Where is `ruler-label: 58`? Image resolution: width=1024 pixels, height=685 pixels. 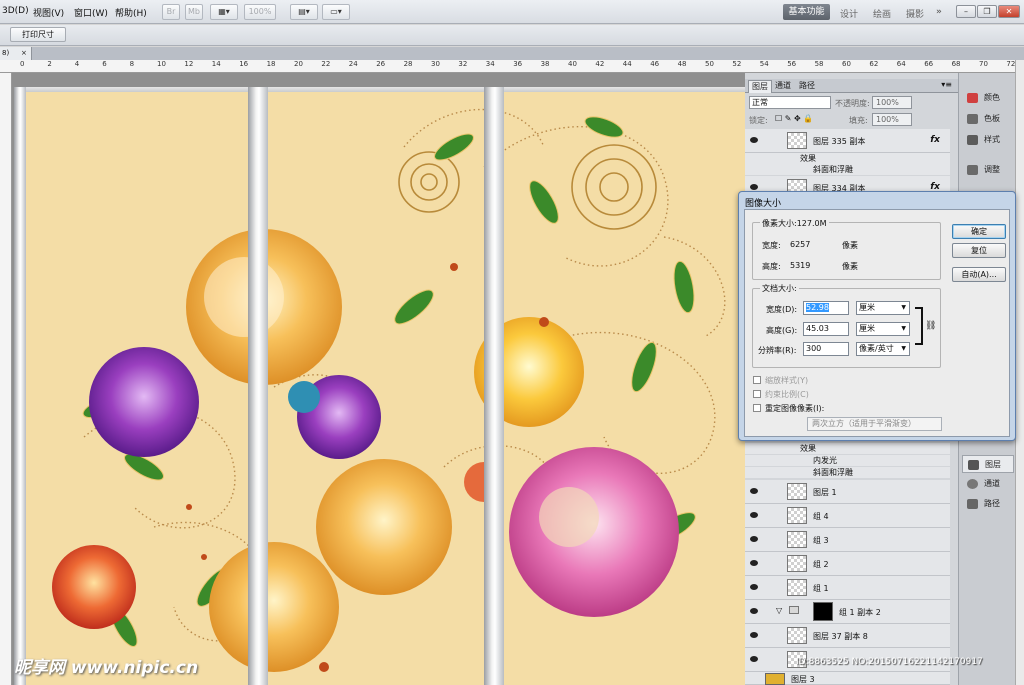 ruler-label: 58 is located at coordinates (819, 64).